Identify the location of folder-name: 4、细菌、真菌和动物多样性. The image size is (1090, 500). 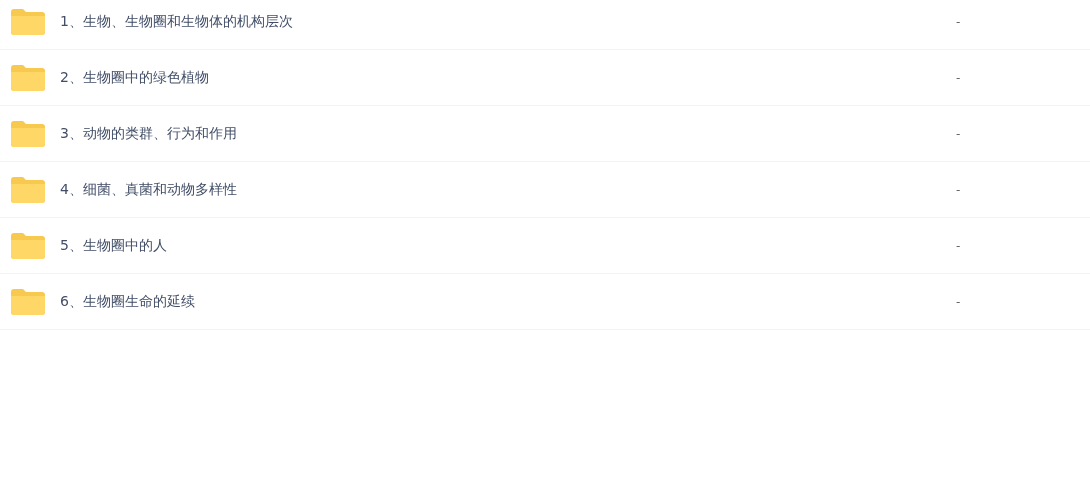
(500, 189).